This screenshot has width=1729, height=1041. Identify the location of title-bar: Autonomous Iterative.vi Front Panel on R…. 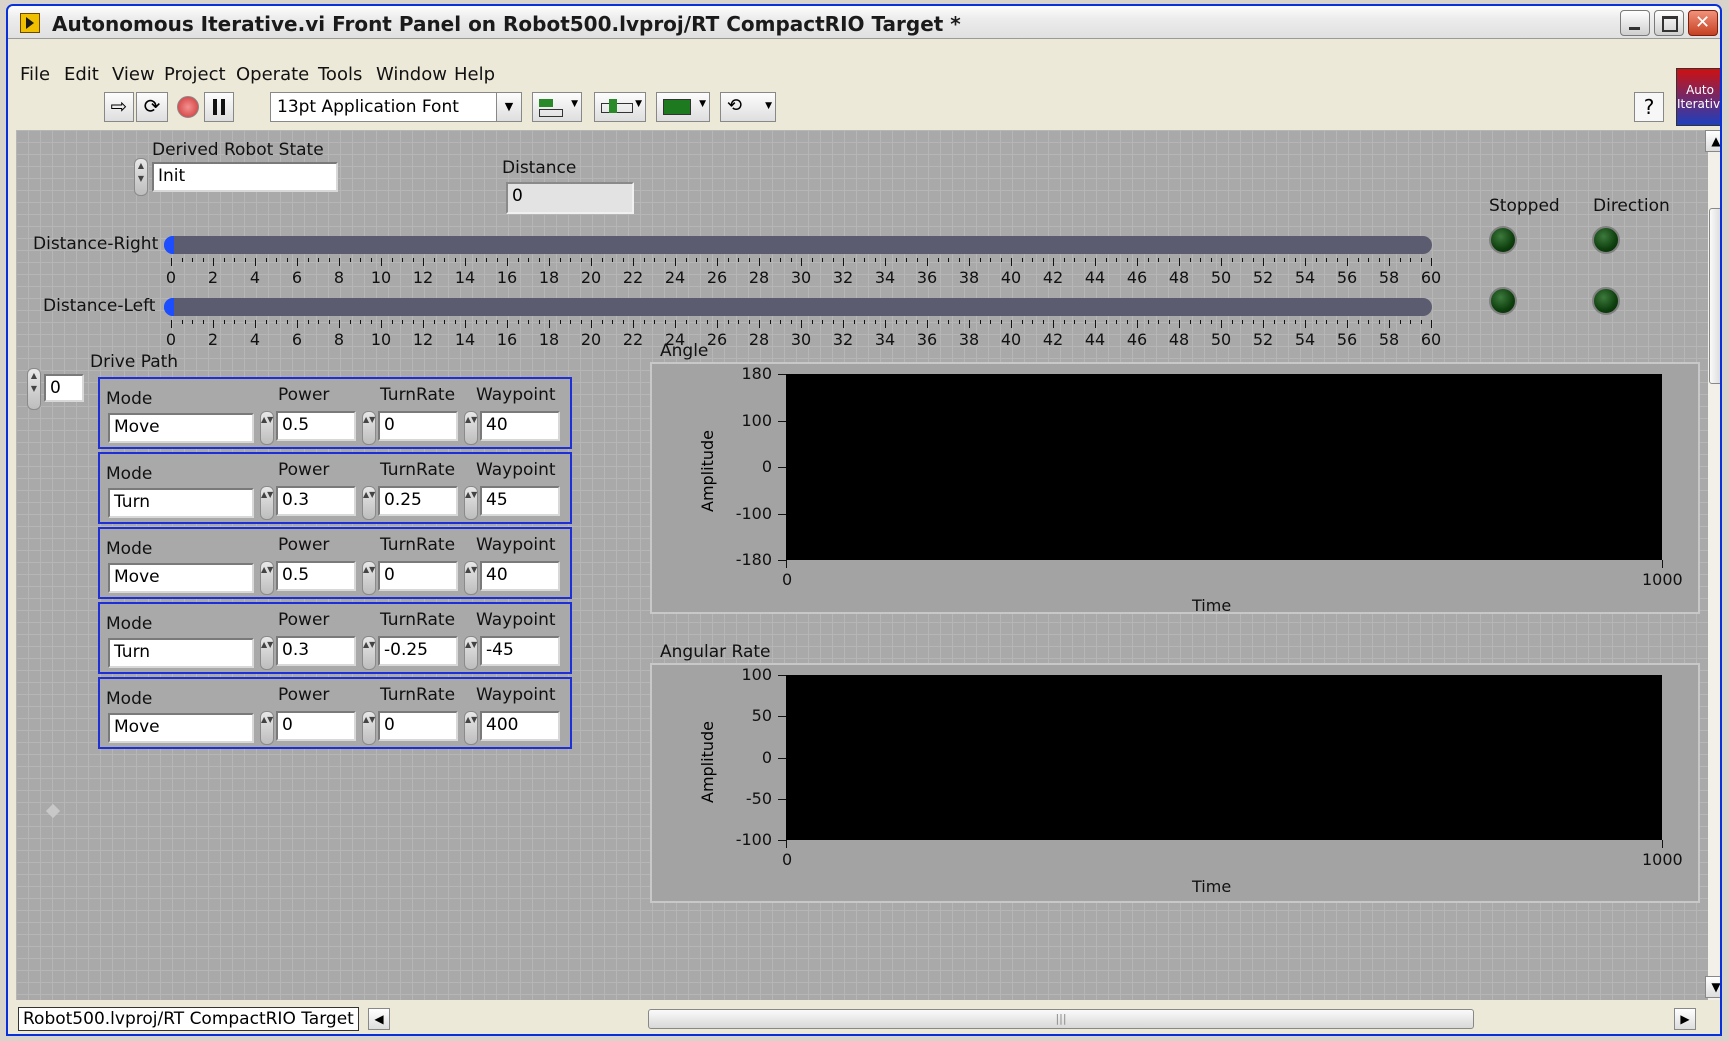
(864, 22).